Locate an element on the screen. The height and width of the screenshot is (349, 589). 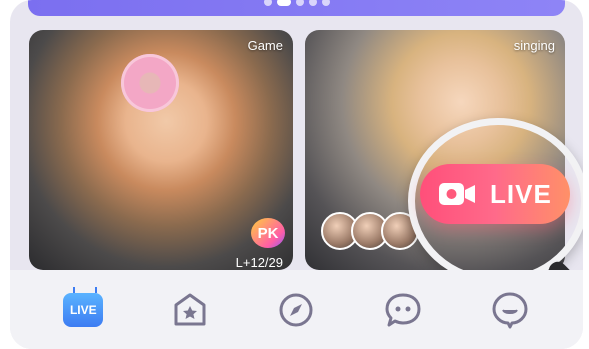
chat-bubble-icon is located at coordinates (403, 309).